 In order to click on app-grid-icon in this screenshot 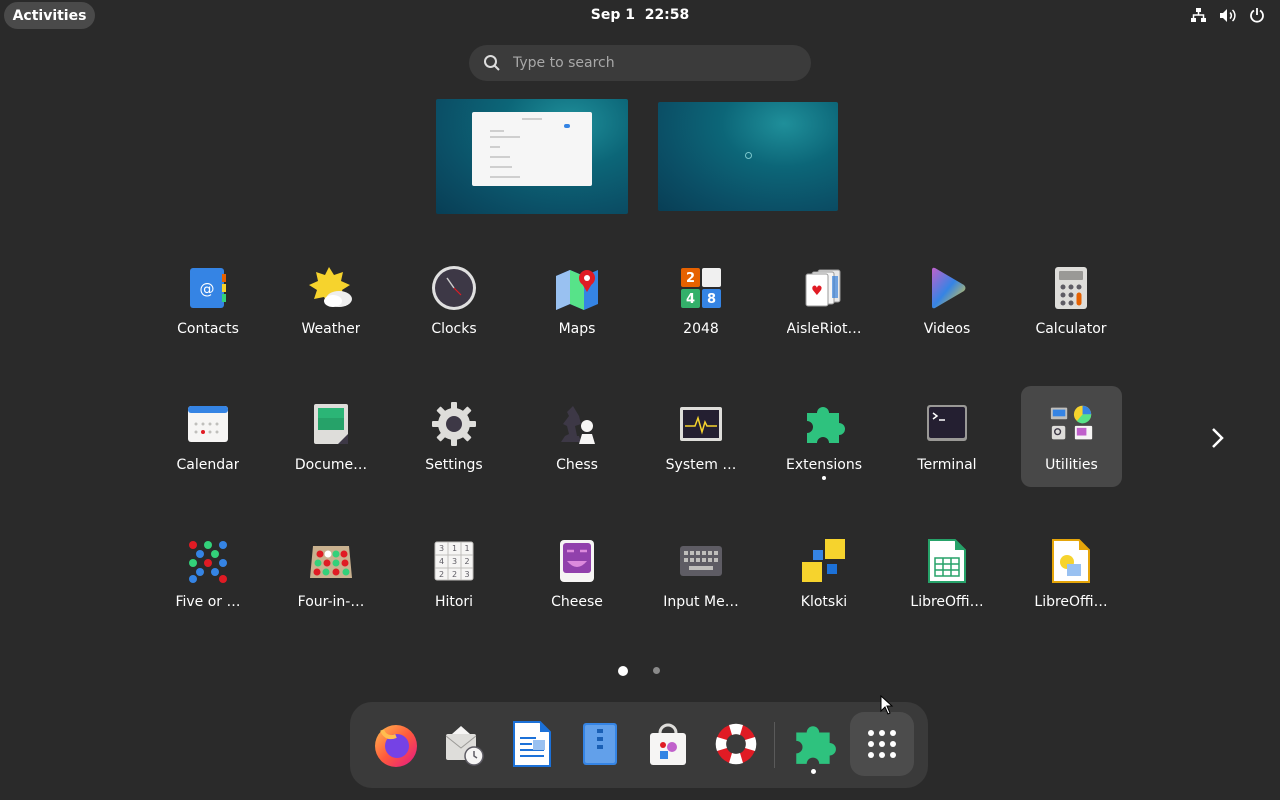, I will do `click(882, 744)`.